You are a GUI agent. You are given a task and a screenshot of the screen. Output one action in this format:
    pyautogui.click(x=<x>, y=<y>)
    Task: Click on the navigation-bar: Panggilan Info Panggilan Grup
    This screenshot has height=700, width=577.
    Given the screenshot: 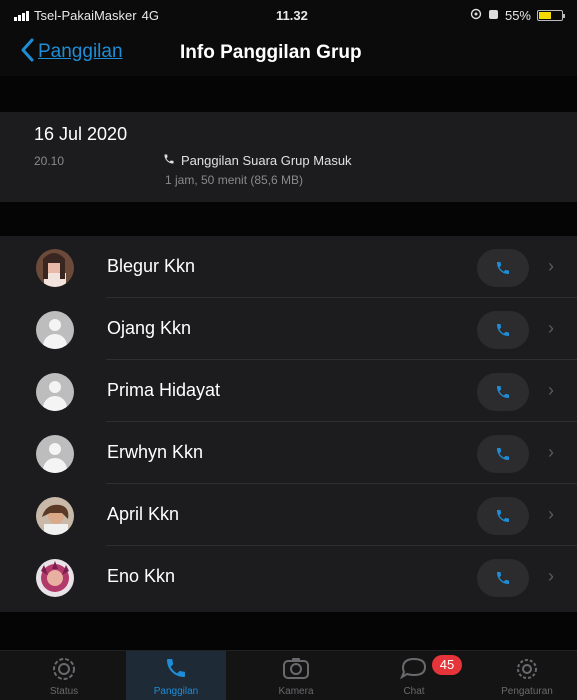 What is the action you would take?
    pyautogui.click(x=288, y=53)
    